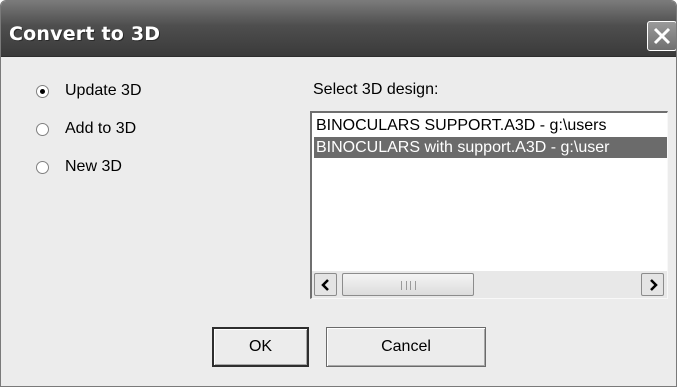  I want to click on scroll-left-button, so click(325, 284).